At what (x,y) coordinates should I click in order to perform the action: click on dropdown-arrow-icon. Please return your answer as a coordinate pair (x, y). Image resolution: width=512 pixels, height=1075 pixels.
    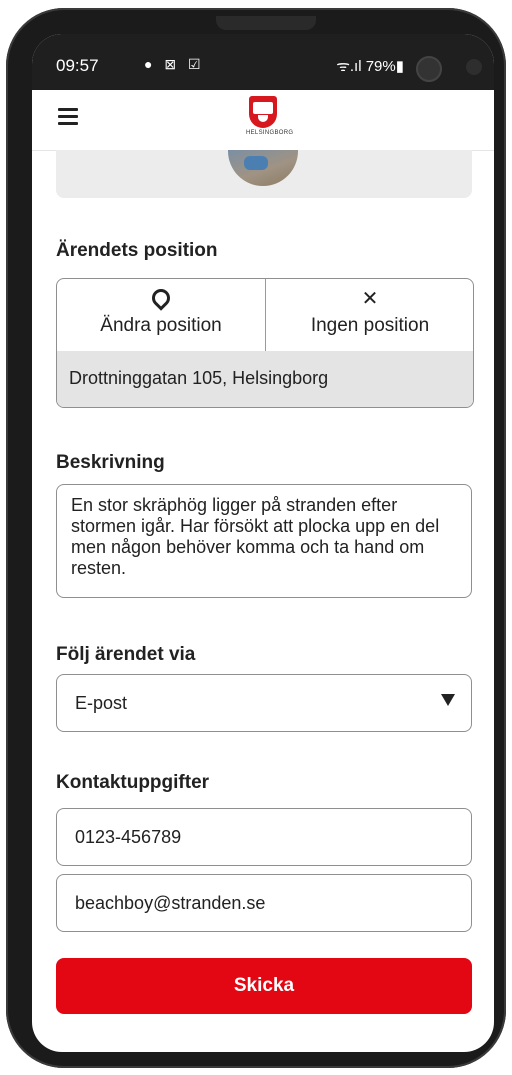
    Looking at the image, I should click on (448, 700).